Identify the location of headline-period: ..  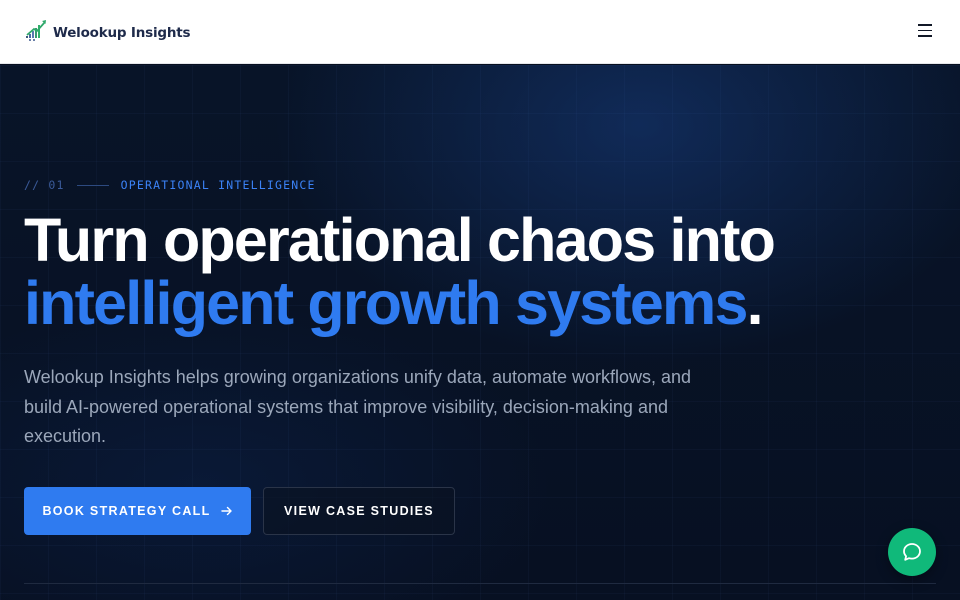
(755, 303).